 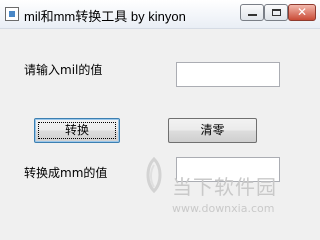 I want to click on watermark-logo-icon, so click(x=154, y=175).